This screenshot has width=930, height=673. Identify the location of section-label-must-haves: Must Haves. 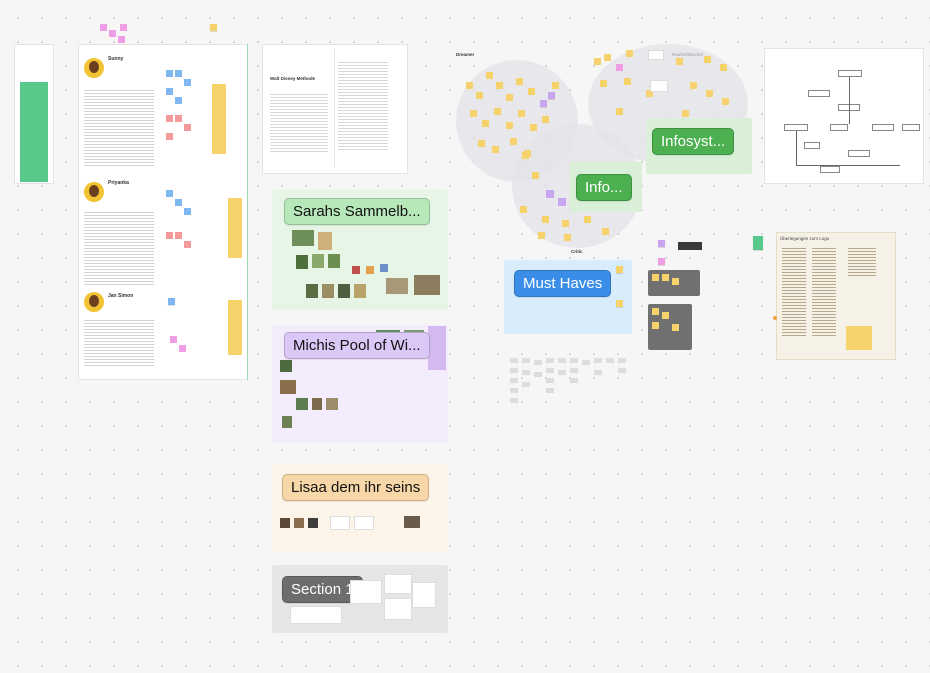
(563, 283).